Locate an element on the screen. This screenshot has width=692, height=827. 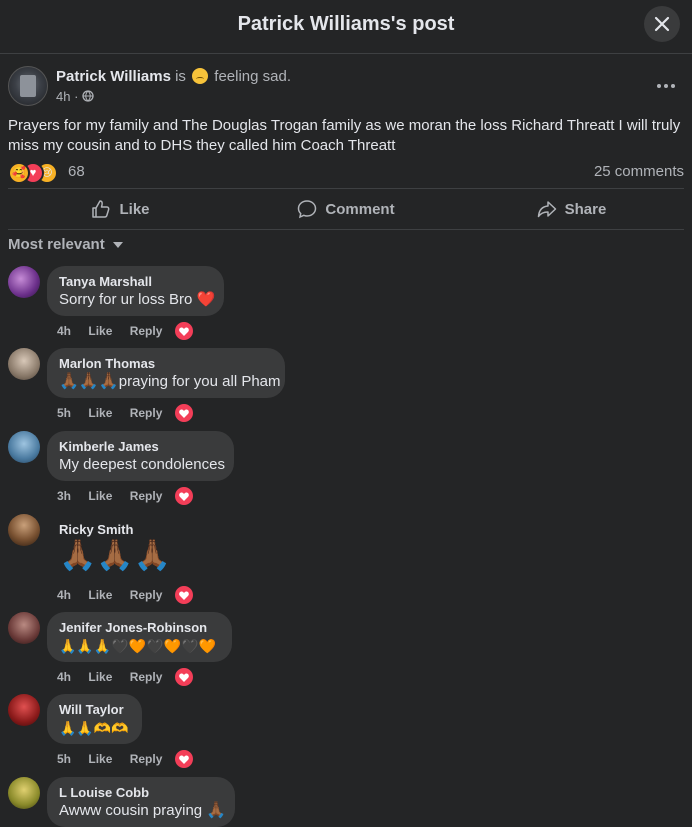
author-line: Patrick Williams is feeling sad. is located at coordinates (173, 76).